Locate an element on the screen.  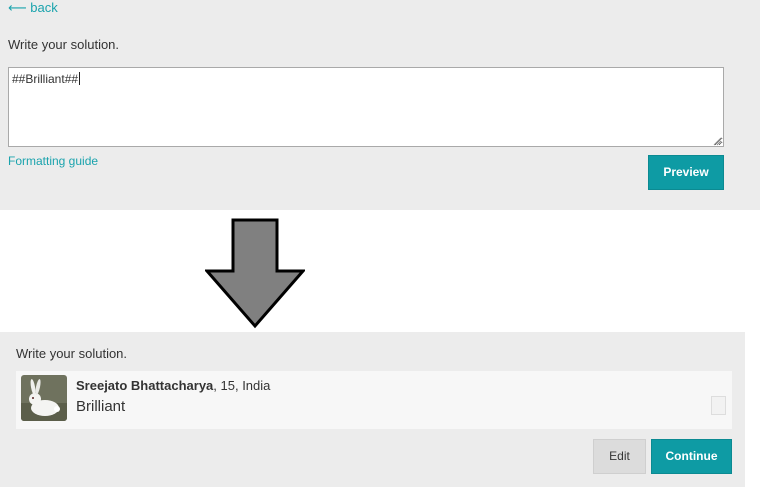
back-link: ⟵ back is located at coordinates (33, 8).